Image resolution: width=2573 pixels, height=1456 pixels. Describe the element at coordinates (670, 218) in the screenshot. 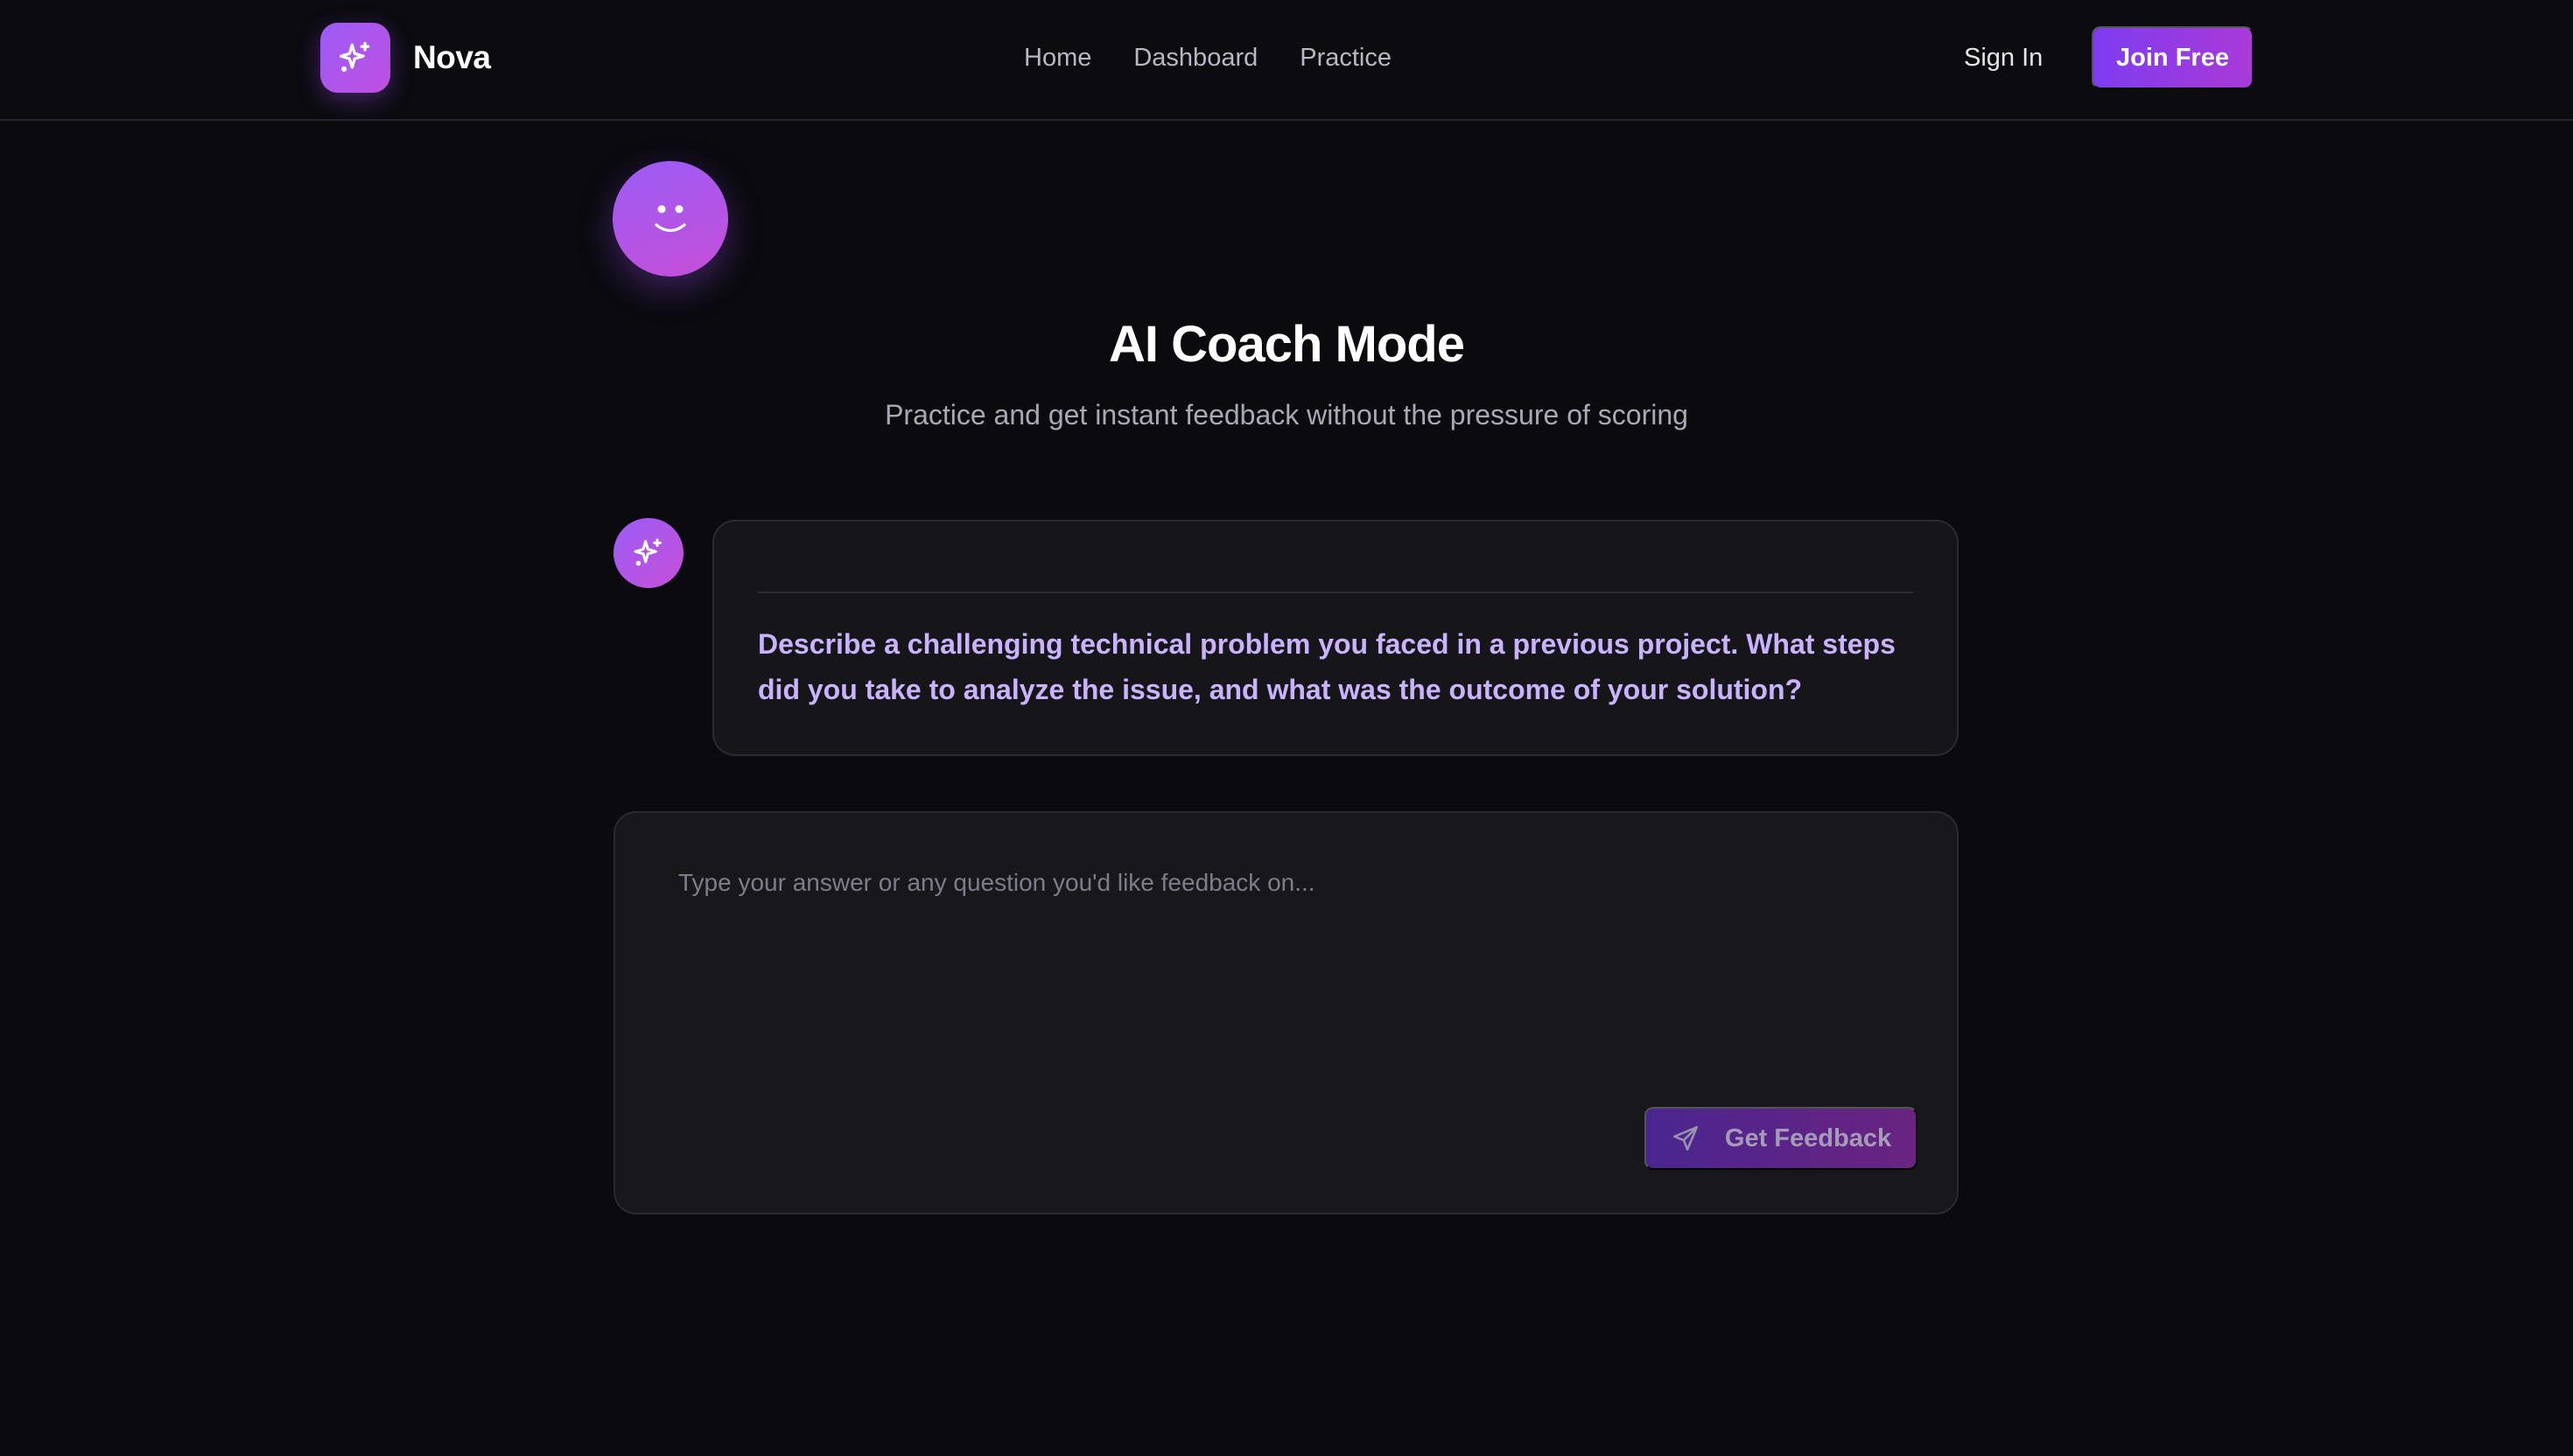

I see `smiley-face-icon` at that location.